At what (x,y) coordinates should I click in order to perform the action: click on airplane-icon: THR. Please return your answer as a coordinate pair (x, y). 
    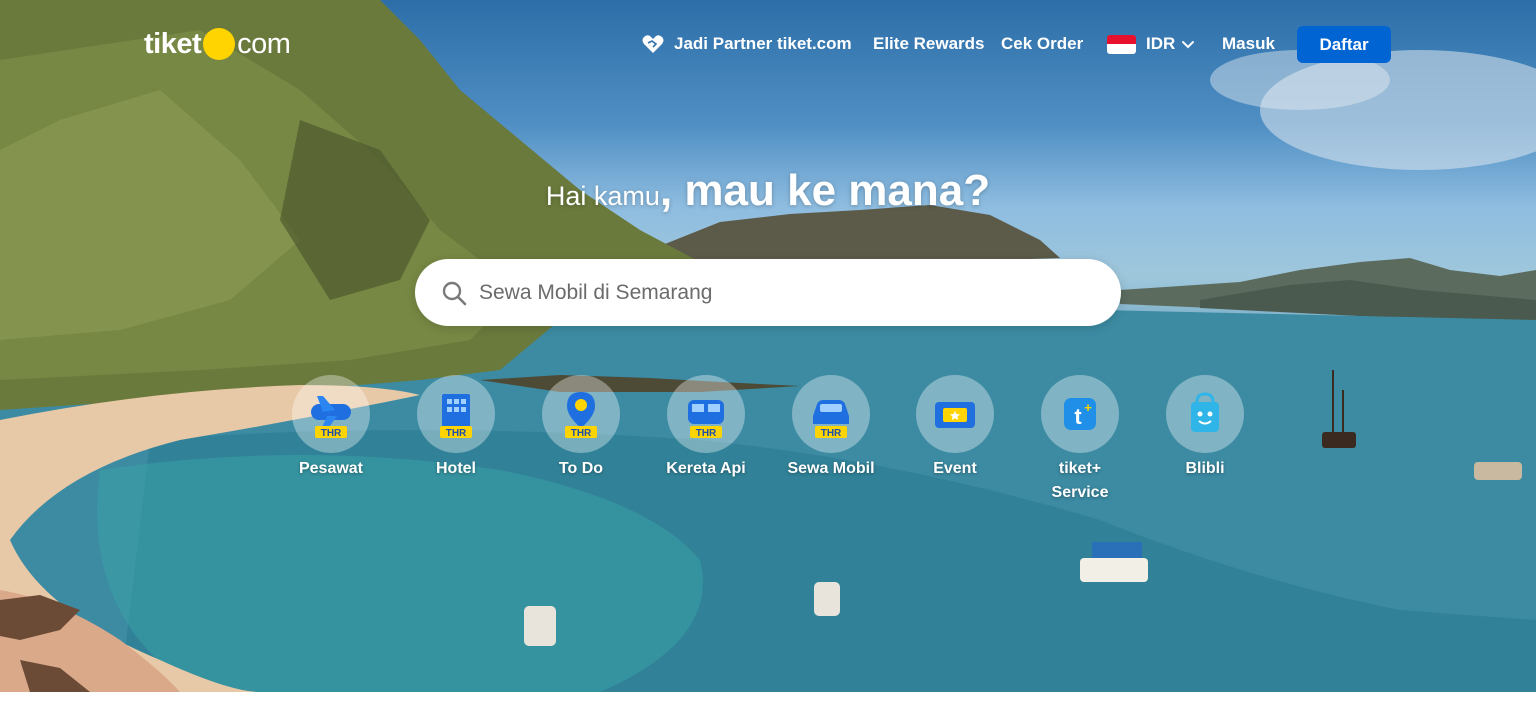
    Looking at the image, I should click on (331, 417).